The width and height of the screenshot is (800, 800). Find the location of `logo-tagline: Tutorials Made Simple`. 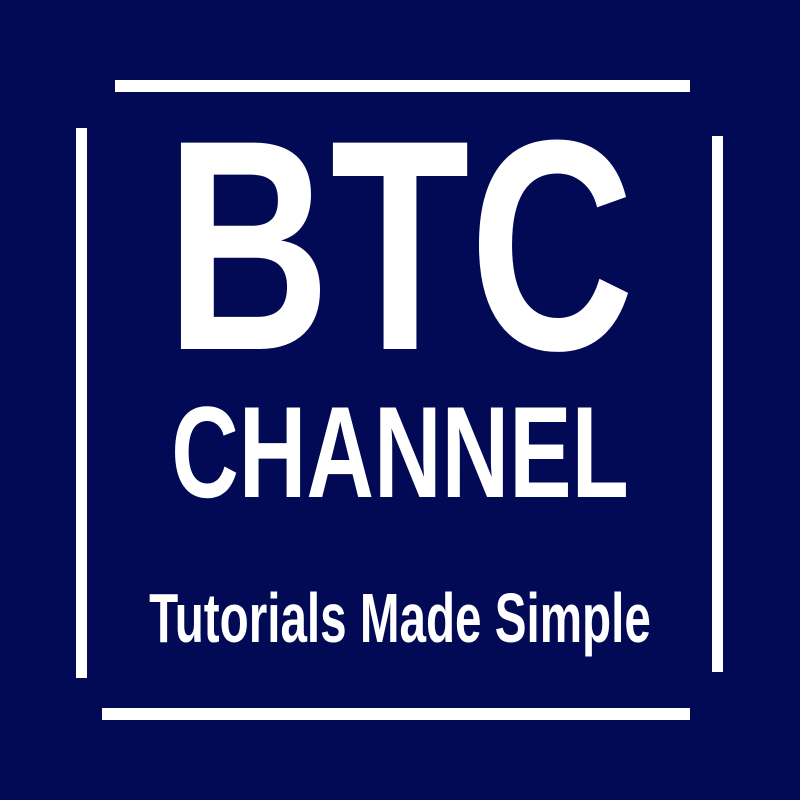

logo-tagline: Tutorials Made Simple is located at coordinates (400, 618).